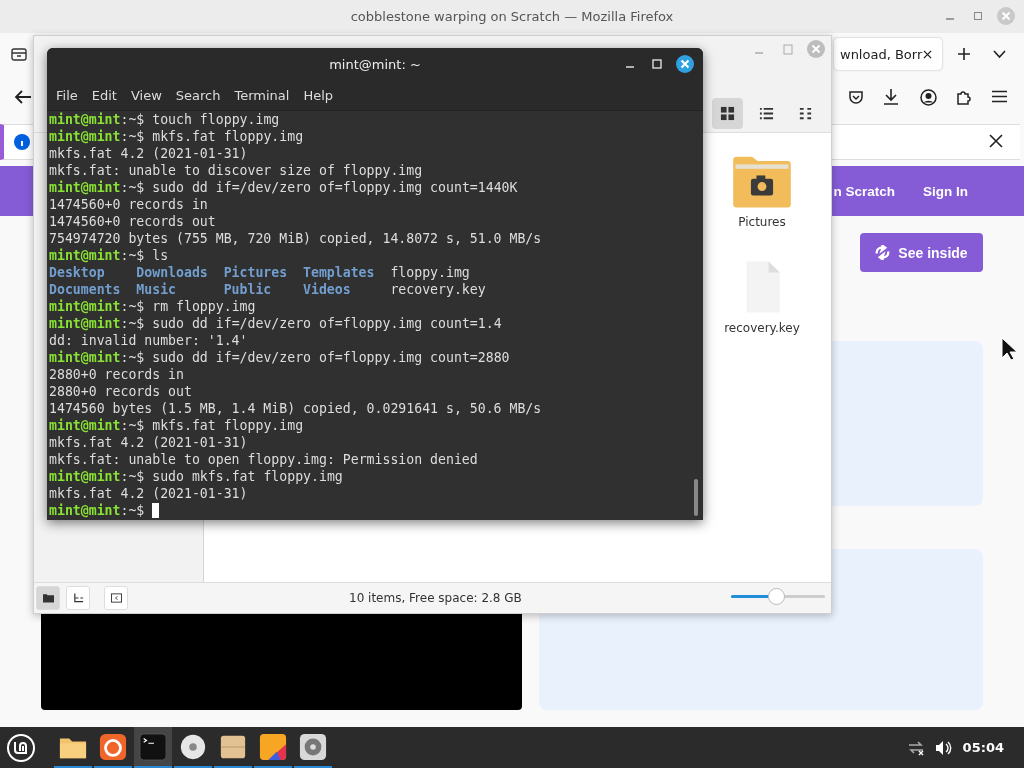 The image size is (1024, 768). What do you see at coordinates (762, 191) in the screenshot?
I see `folder-item: Pictures` at bounding box center [762, 191].